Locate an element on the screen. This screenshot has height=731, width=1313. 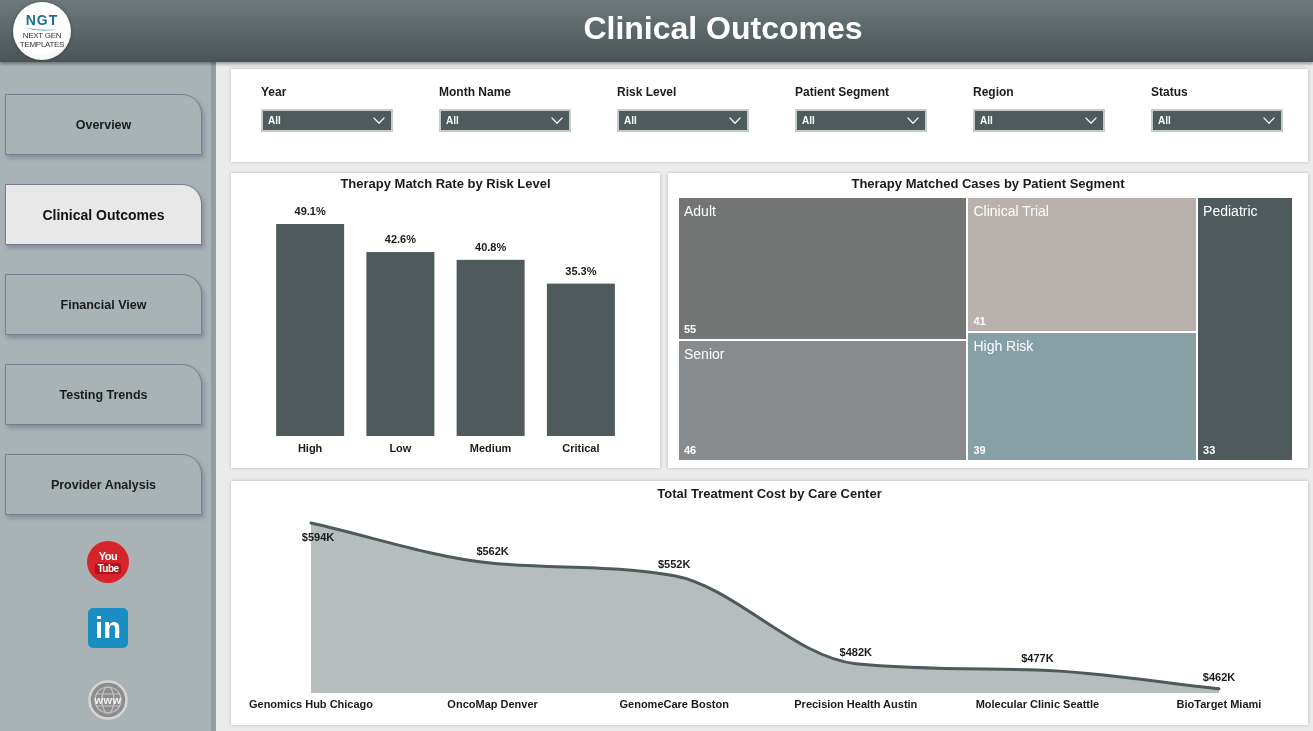
category-label: High is located at coordinates (310, 448).